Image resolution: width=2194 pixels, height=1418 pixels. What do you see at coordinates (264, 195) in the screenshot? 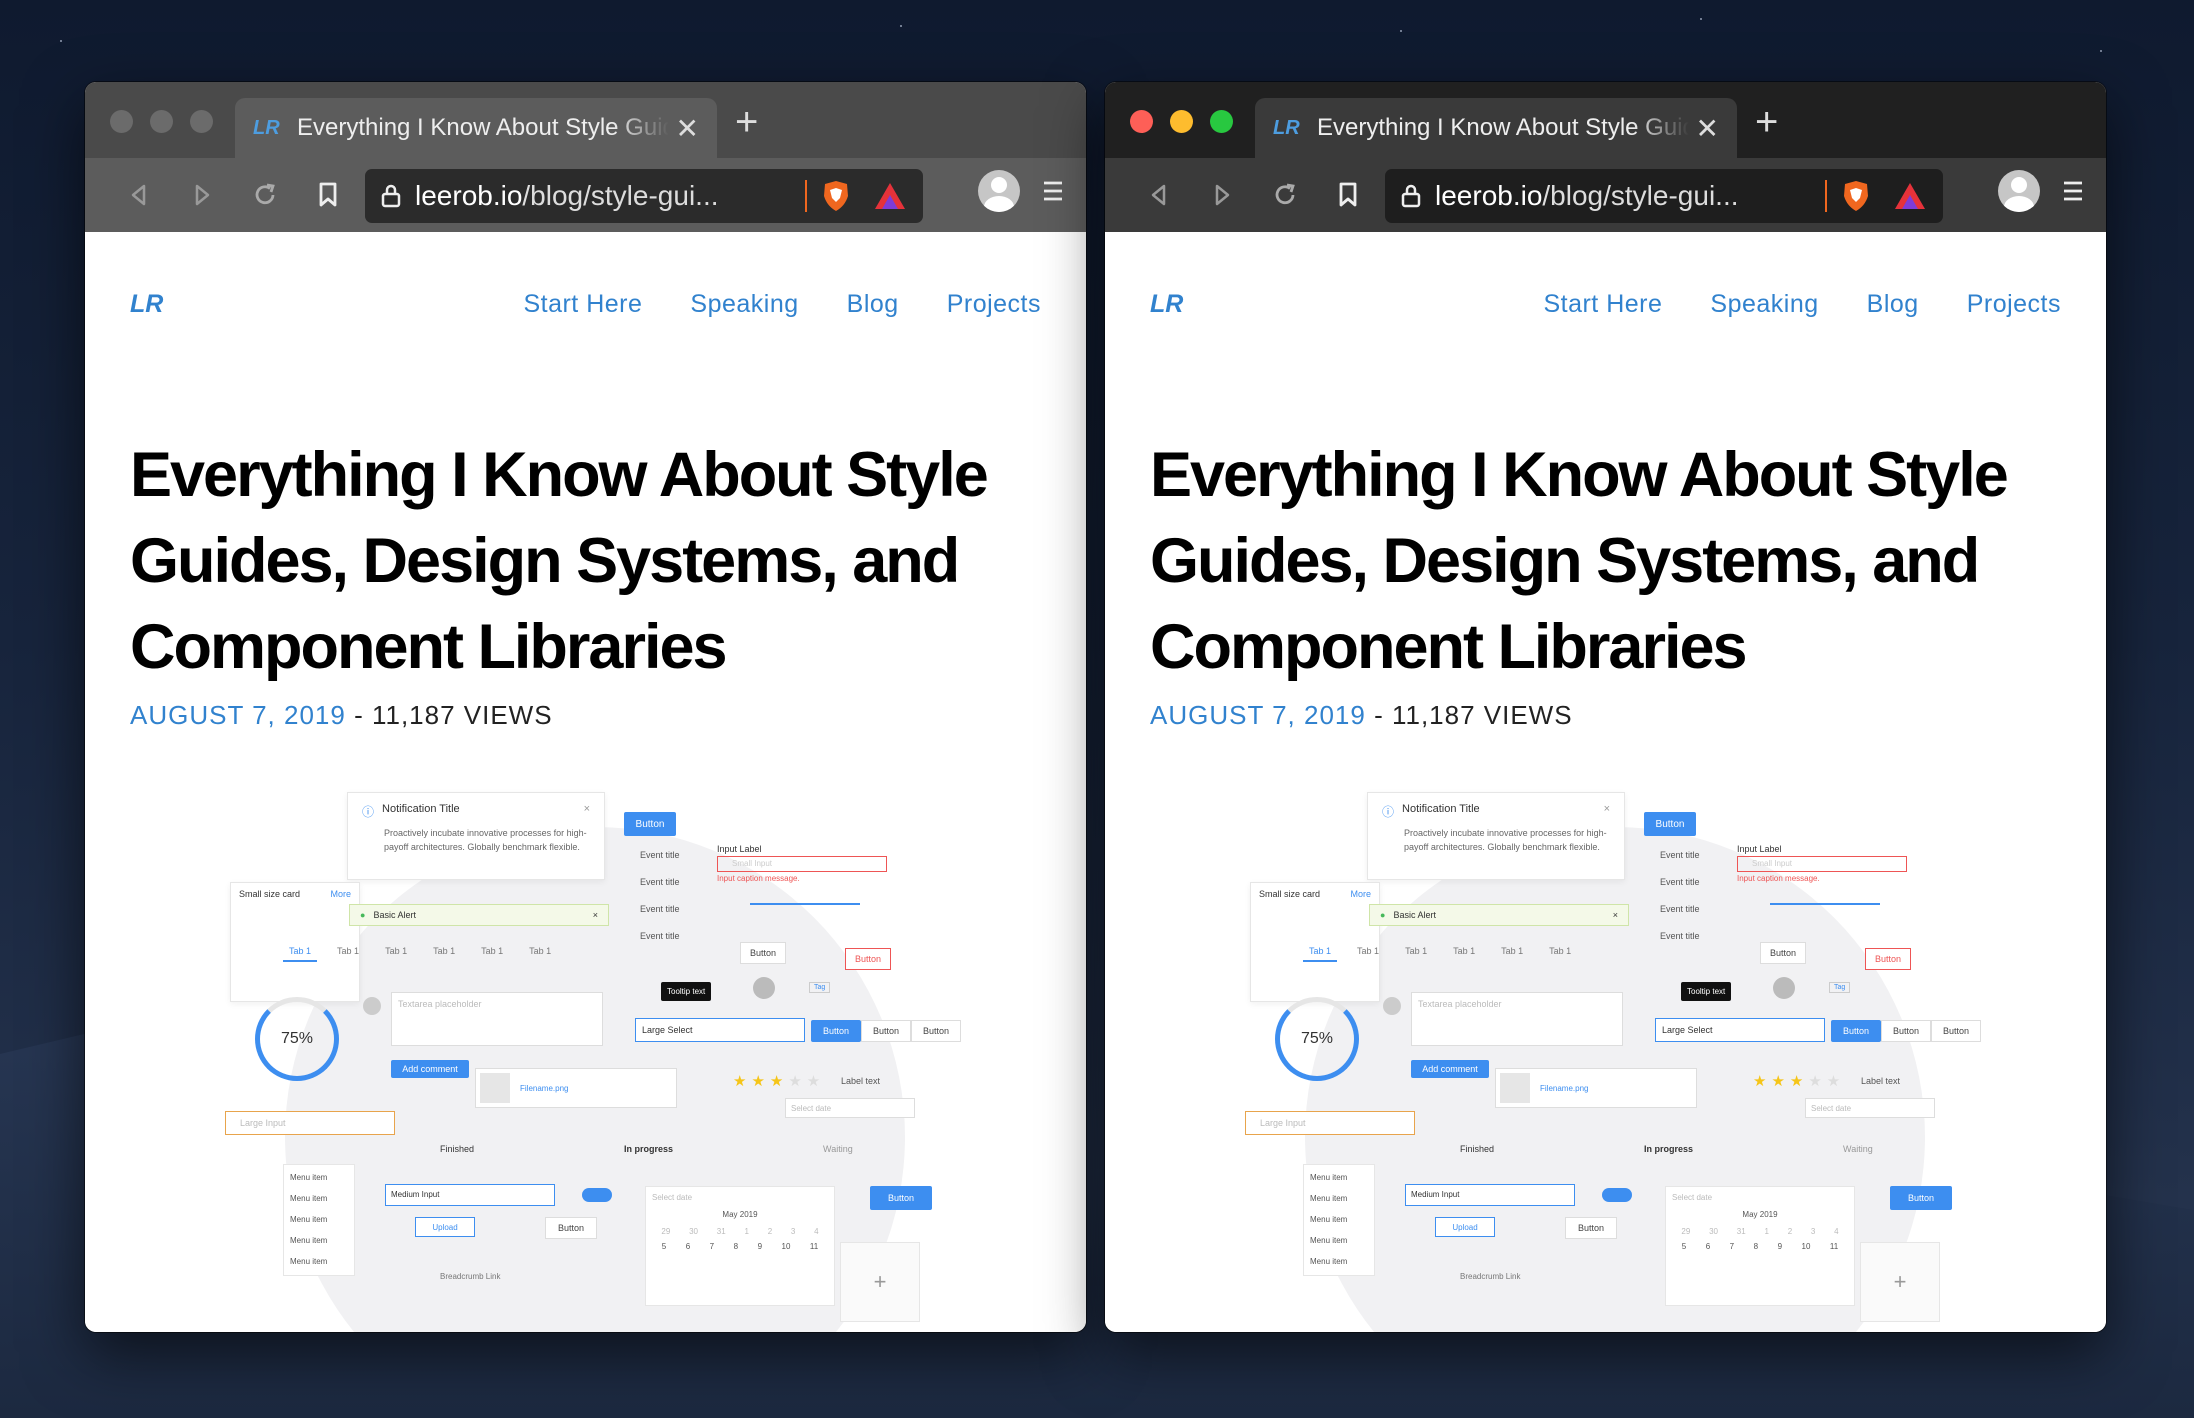
I see `reload-icon` at bounding box center [264, 195].